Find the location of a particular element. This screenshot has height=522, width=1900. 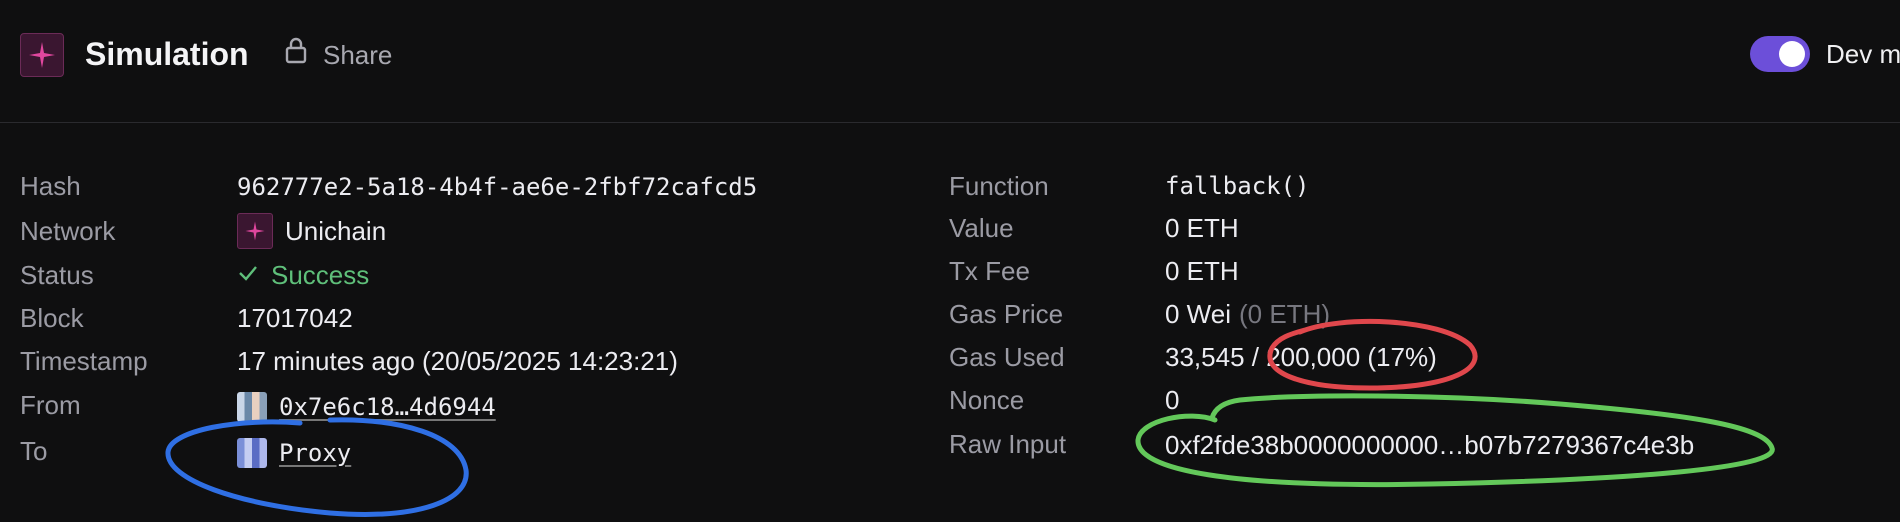

share-button: Share is located at coordinates (337, 54).